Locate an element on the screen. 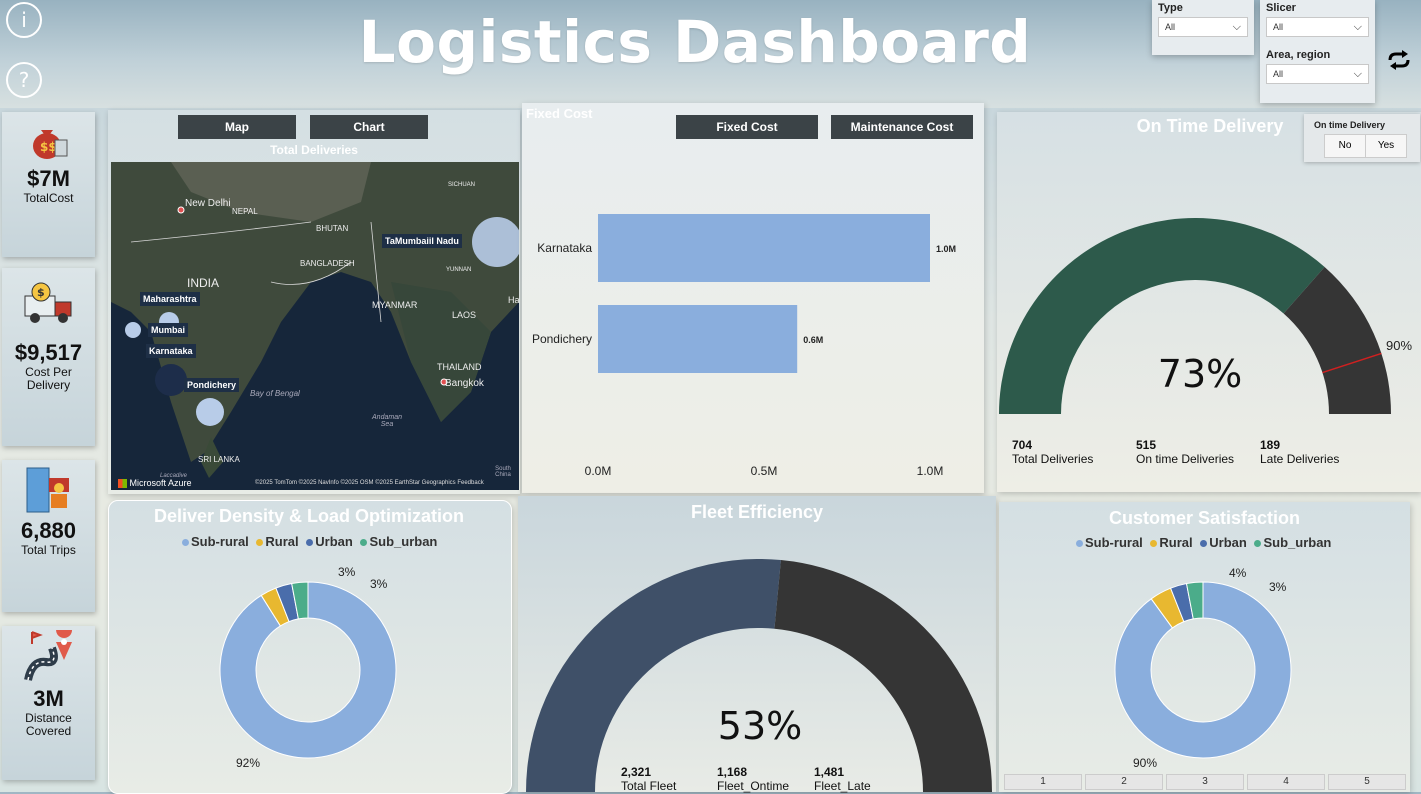 The height and width of the screenshot is (794, 1421). density-legend: Sub-rural Rural Urban Sub_urban is located at coordinates (309, 541).